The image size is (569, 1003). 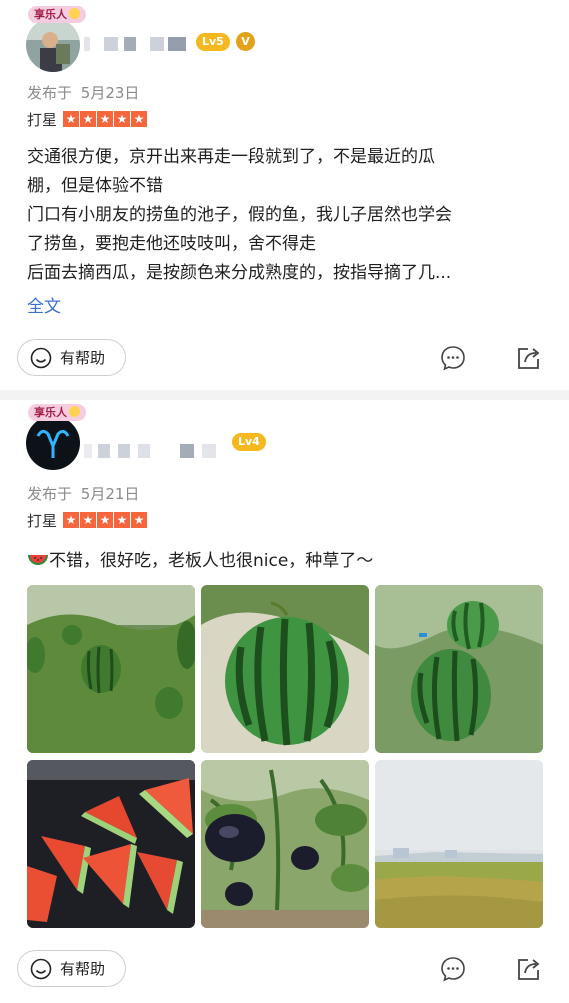 I want to click on photo-watermelons-in-field, so click(x=111, y=669).